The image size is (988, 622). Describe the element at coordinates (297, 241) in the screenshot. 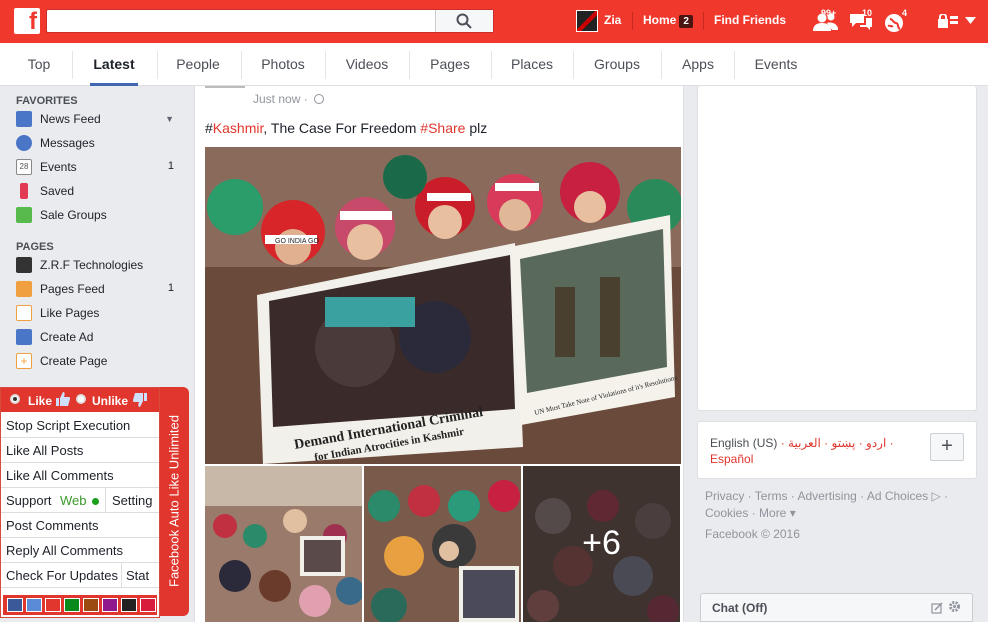

I see `headband-text: GO INDIA GO` at that location.